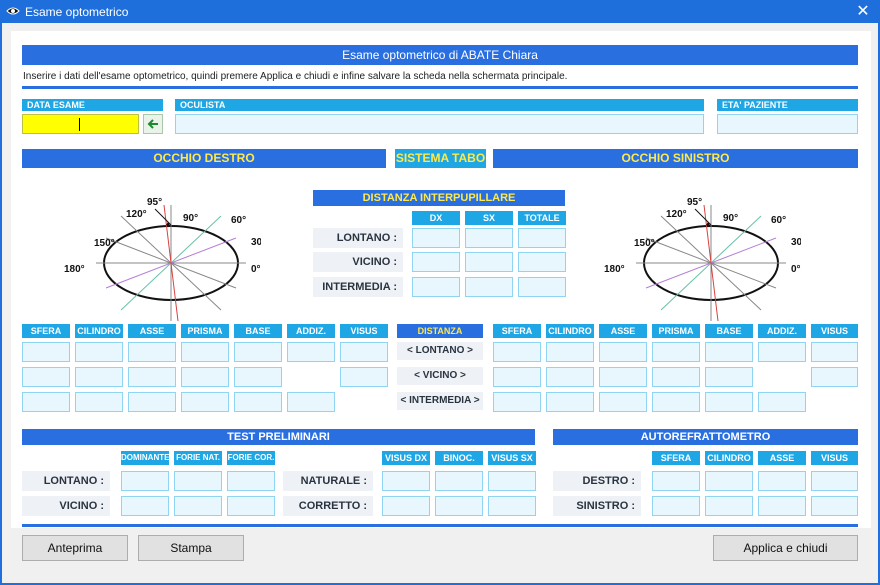  Describe the element at coordinates (570, 377) in the screenshot. I see `rx-left-vicino-cilindro` at that location.